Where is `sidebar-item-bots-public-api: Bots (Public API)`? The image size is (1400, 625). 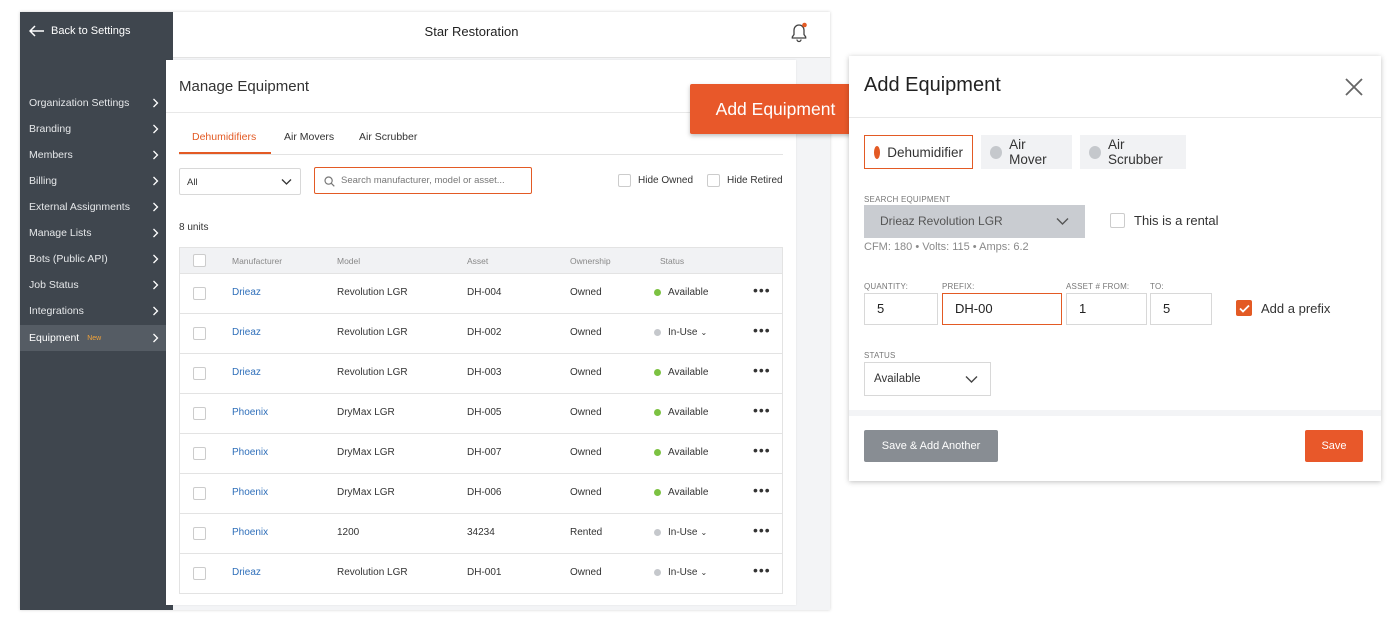
sidebar-item-bots-public-api: Bots (Public API) is located at coordinates (96, 259).